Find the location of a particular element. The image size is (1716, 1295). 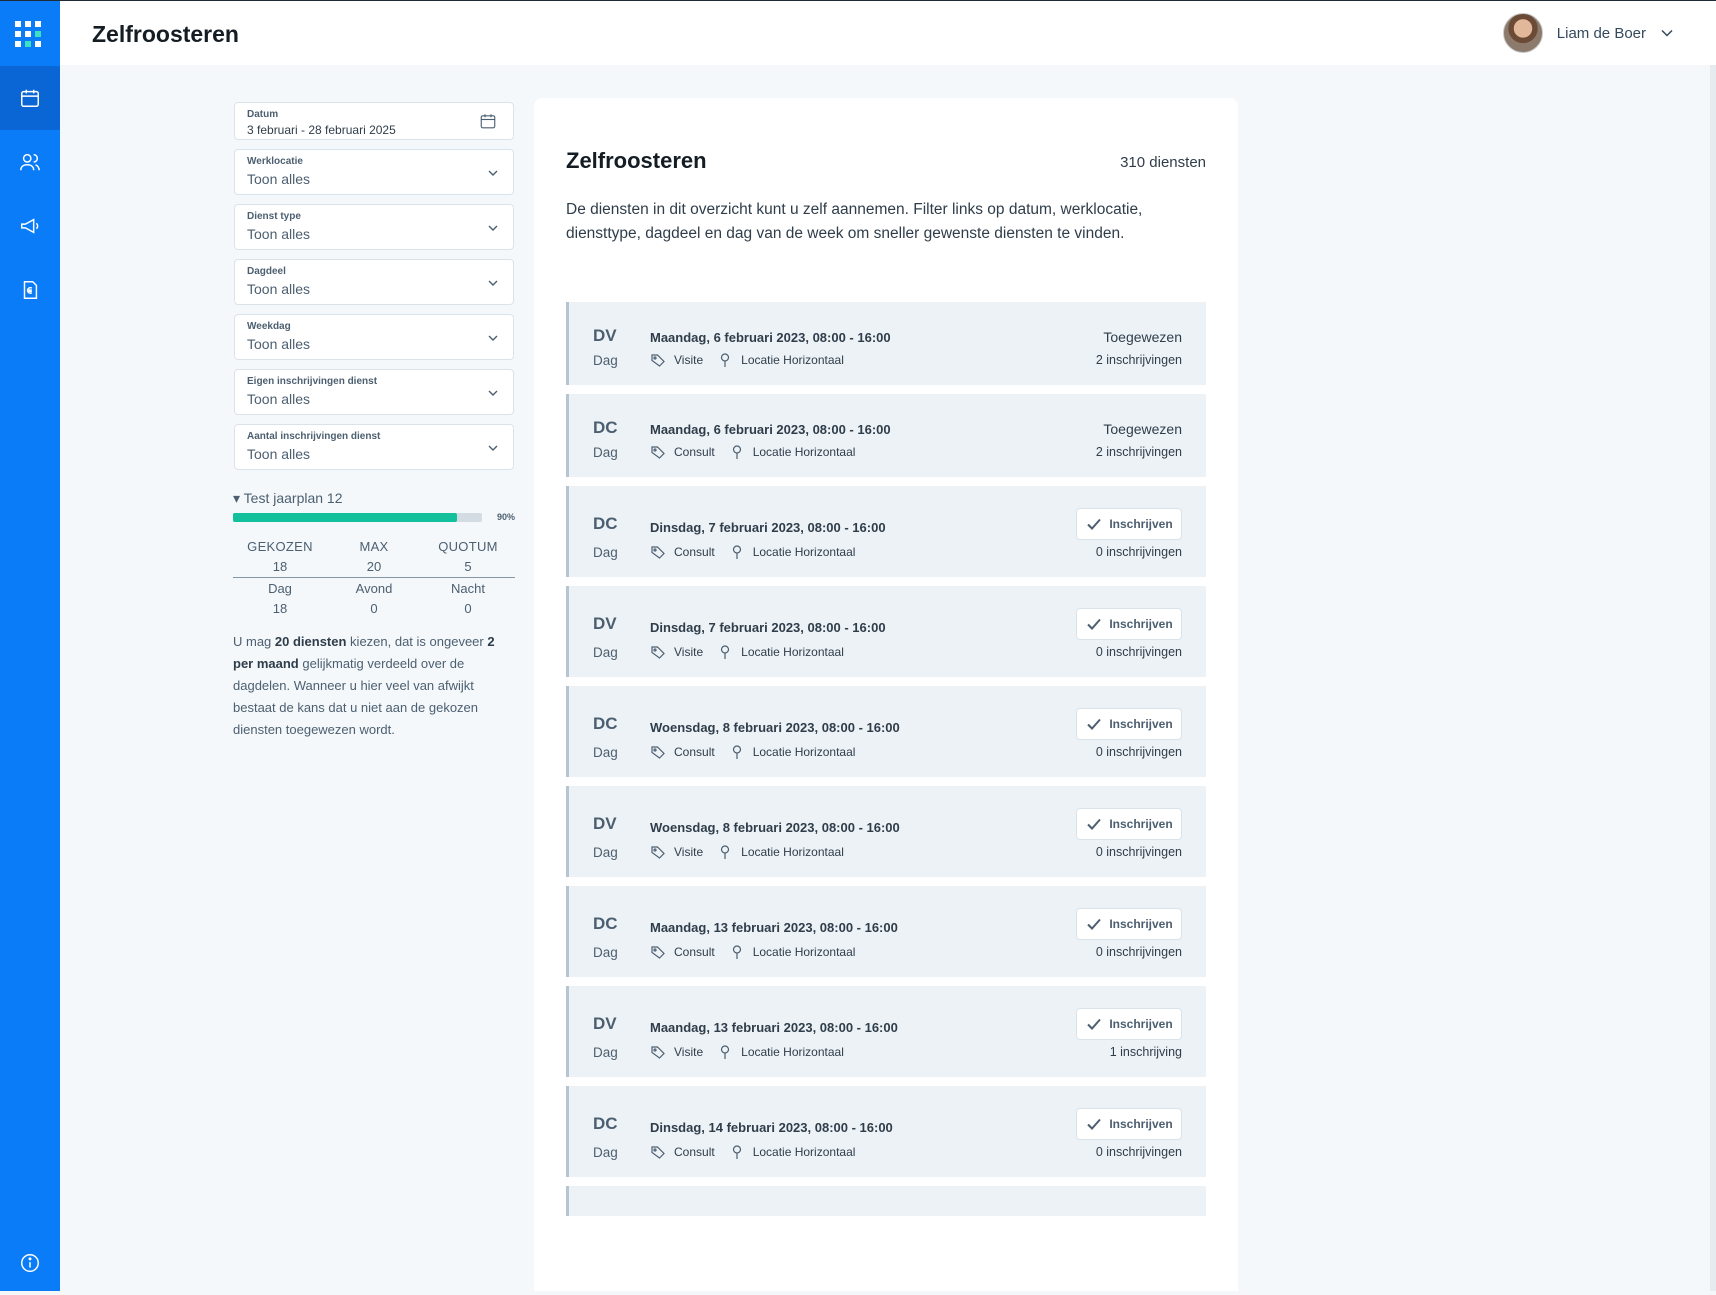

field-value: 3 februari - 28 februari 2025 is located at coordinates (321, 130).